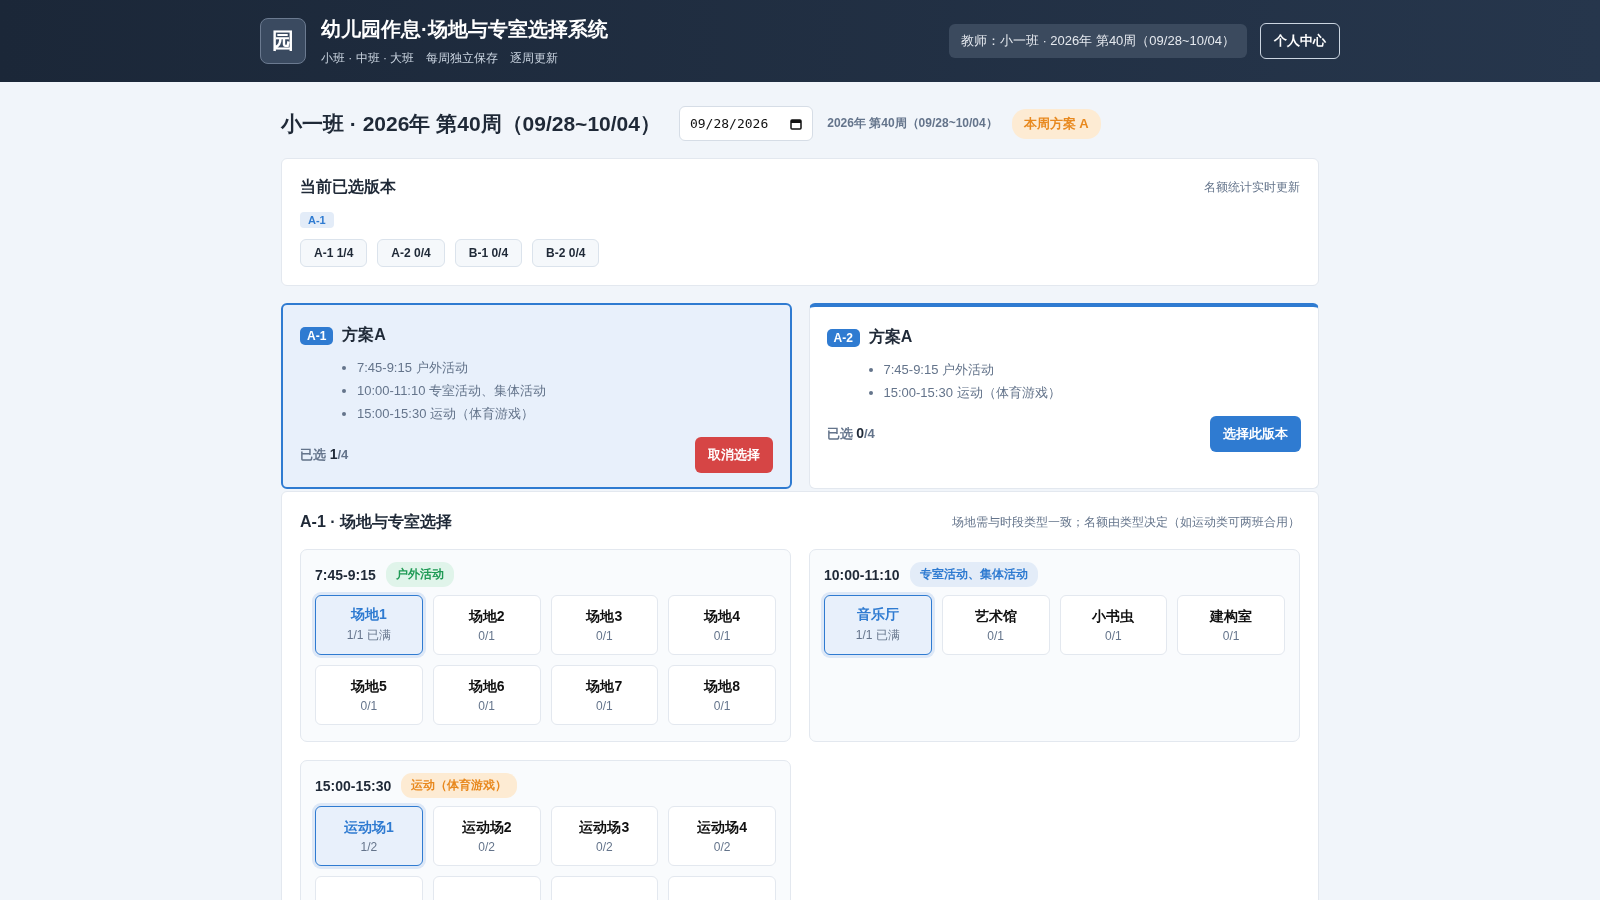 The height and width of the screenshot is (900, 1600). Describe the element at coordinates (1126, 522) in the screenshot. I see `note-text: 场地需与时段类型一致；名额由类型决定（如运动类可两班合用）` at that location.